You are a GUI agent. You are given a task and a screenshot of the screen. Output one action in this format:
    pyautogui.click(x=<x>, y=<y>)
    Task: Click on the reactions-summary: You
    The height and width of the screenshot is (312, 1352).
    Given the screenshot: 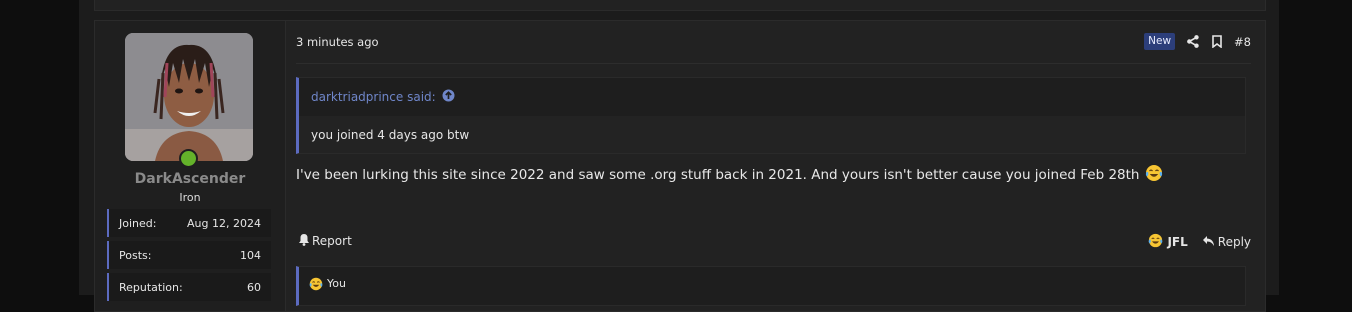 What is the action you would take?
    pyautogui.click(x=771, y=286)
    